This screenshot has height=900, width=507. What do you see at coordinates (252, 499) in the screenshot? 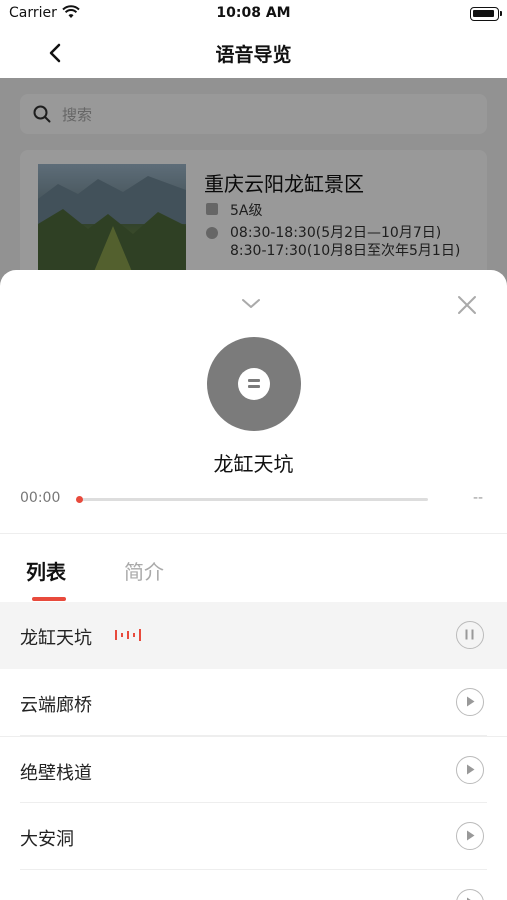
I see `progress-slider` at bounding box center [252, 499].